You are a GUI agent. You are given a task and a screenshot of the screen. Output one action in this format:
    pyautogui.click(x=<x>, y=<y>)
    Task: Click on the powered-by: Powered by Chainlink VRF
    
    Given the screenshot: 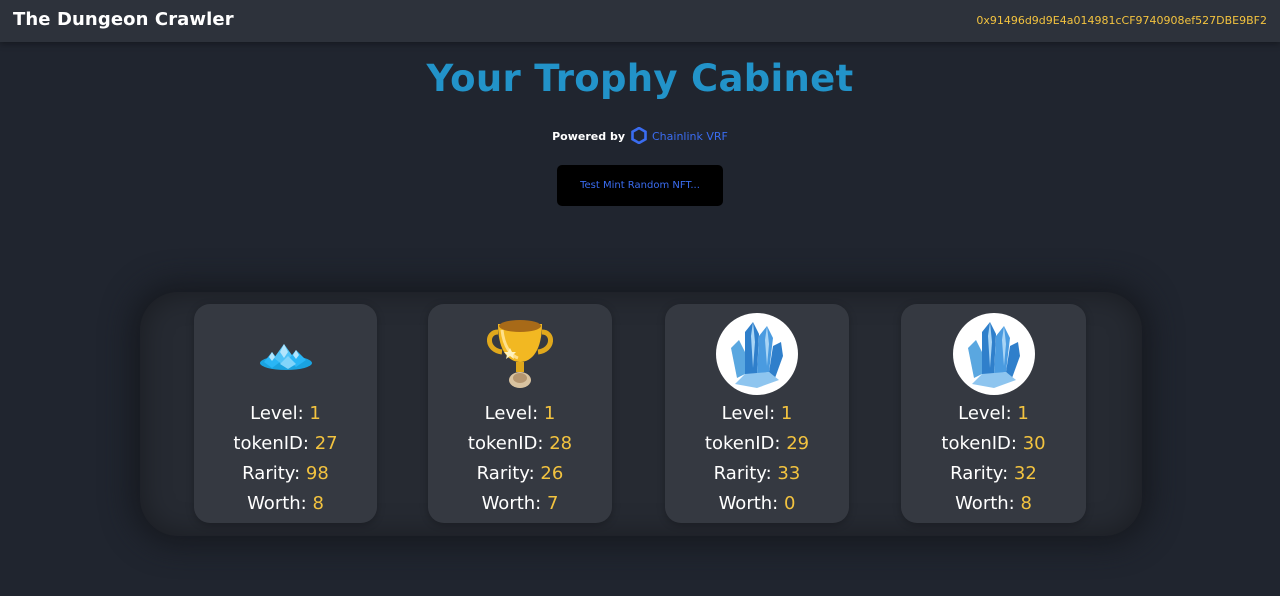 What is the action you would take?
    pyautogui.click(x=640, y=136)
    